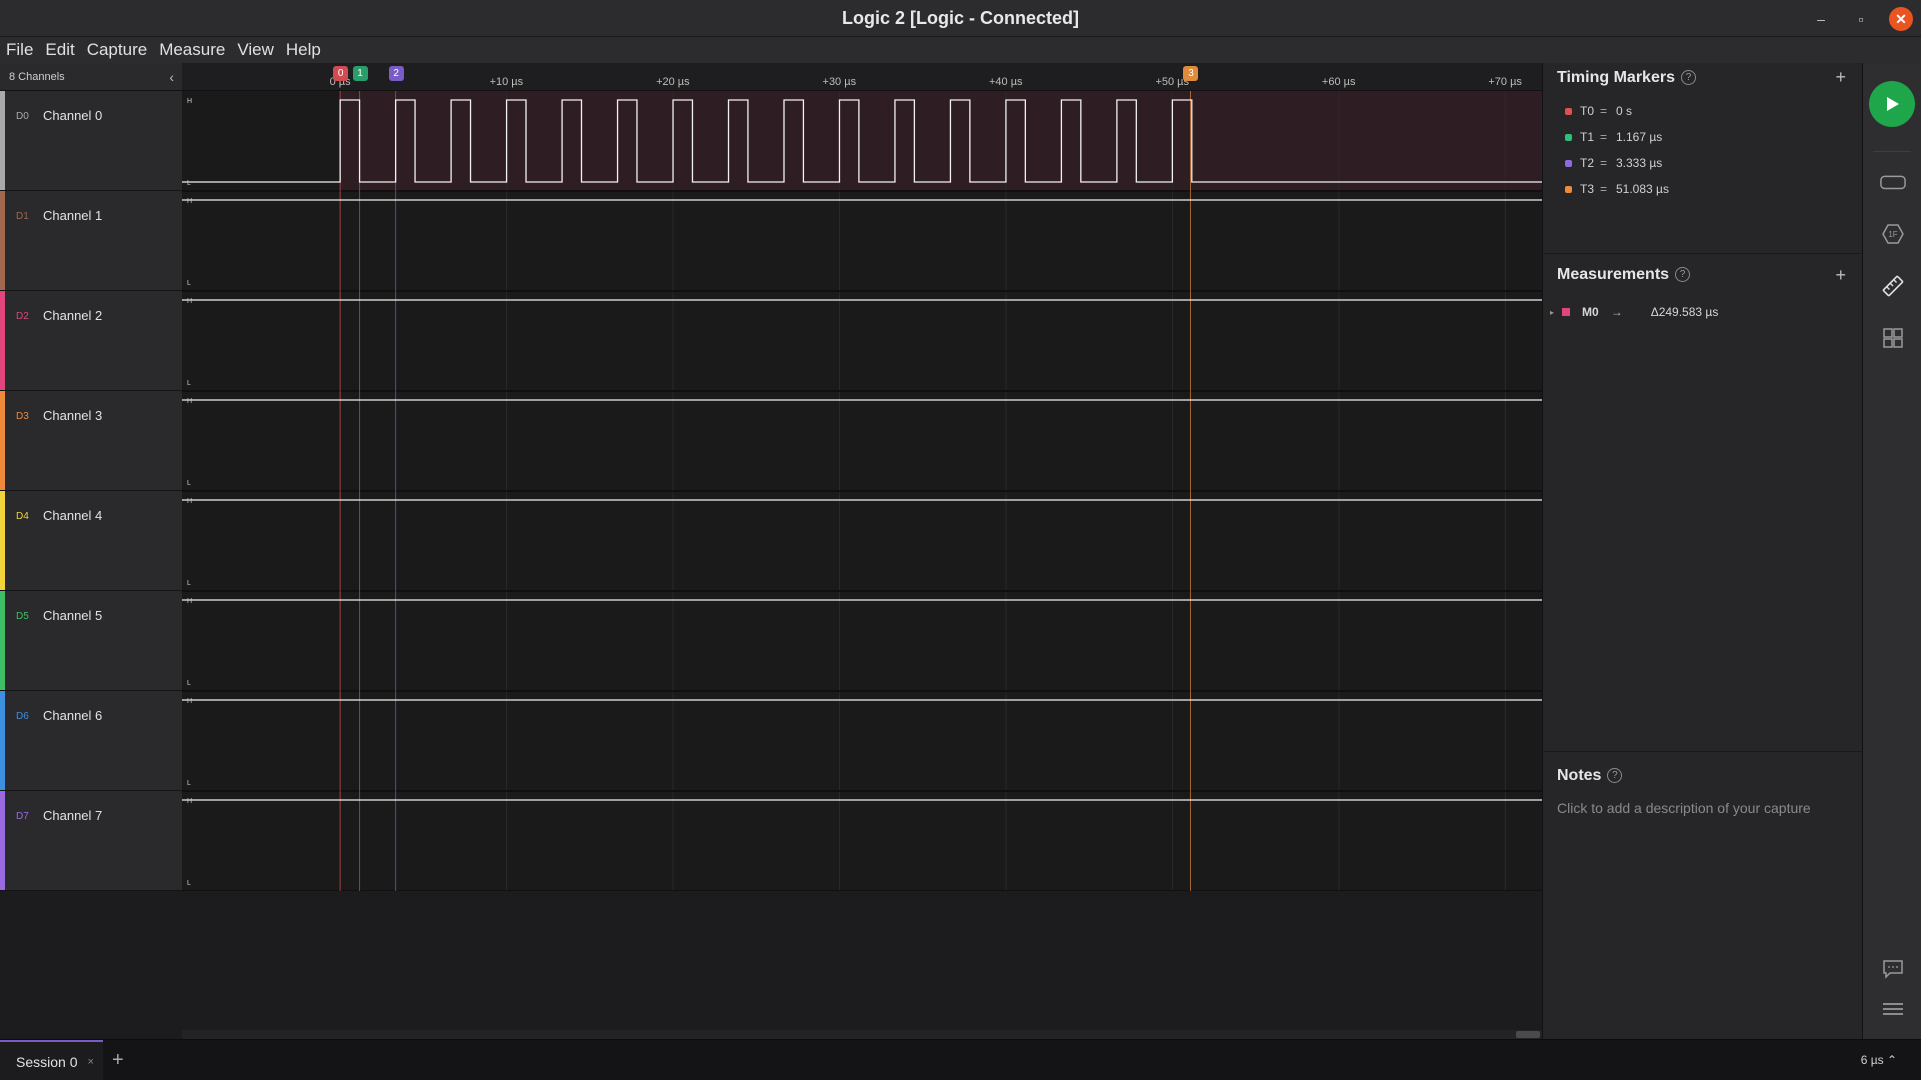 The image size is (1921, 1080). Describe the element at coordinates (1893, 338) in the screenshot. I see `extensions-icon` at that location.